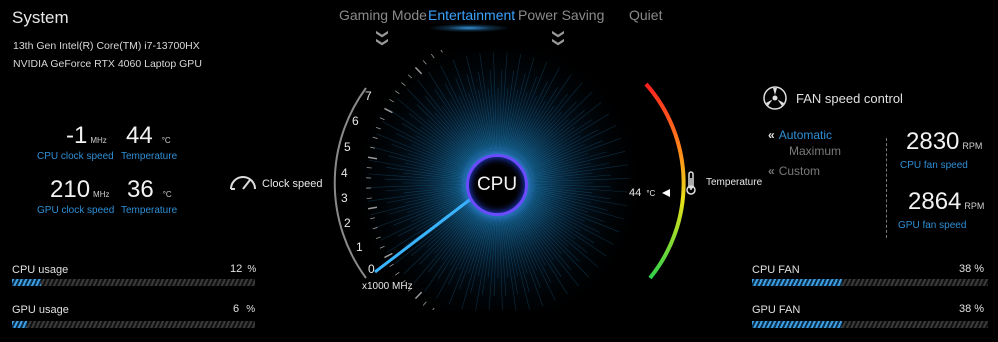 The image size is (998, 342). I want to click on cpu-center-label: CPU, so click(497, 184).